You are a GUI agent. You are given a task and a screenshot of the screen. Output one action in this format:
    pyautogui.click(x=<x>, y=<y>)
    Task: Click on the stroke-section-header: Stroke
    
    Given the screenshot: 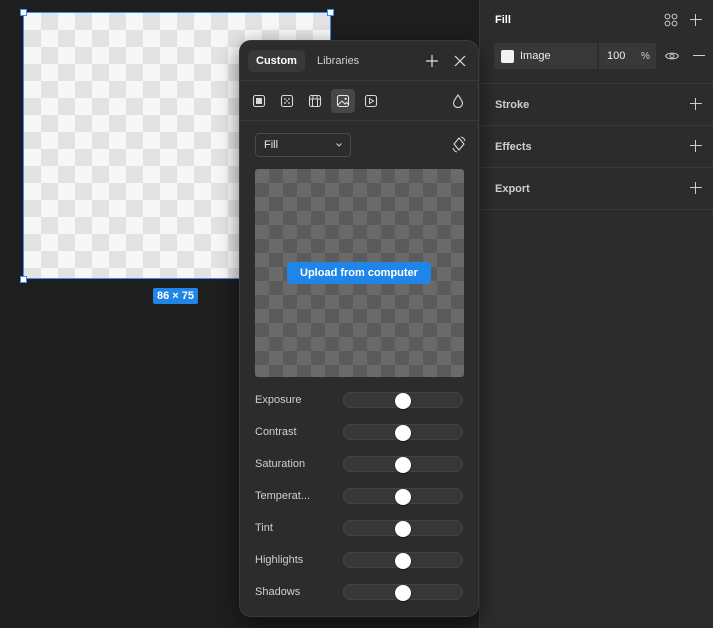 What is the action you would take?
    pyautogui.click(x=596, y=104)
    